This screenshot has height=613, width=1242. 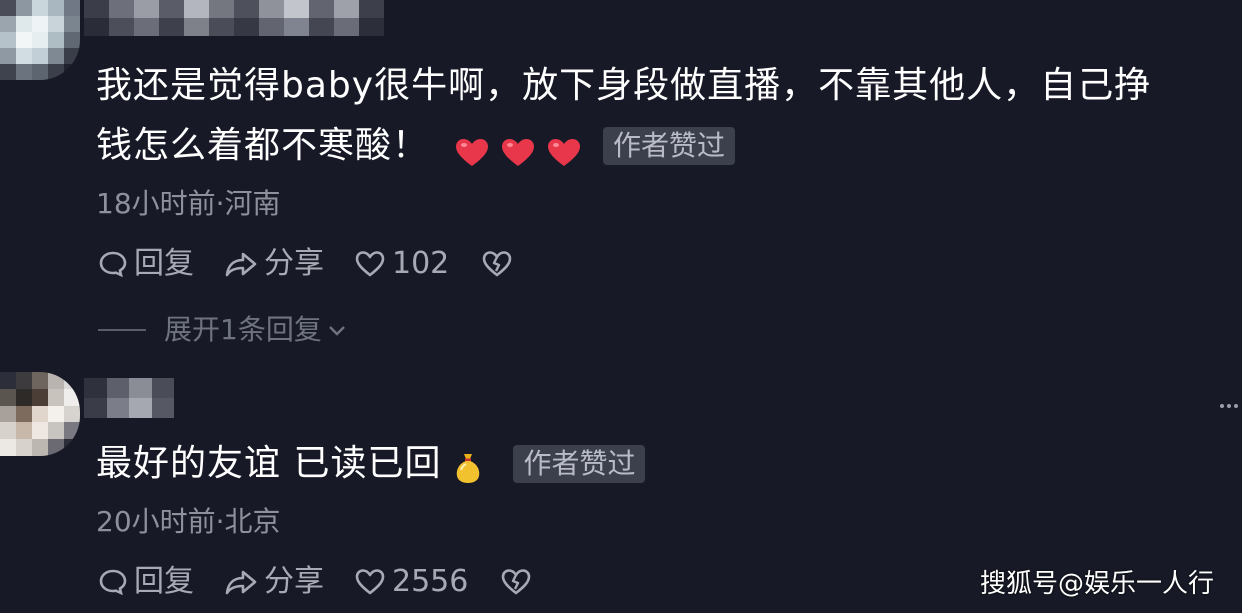 I want to click on comment-text-line2: 钱怎么着都不寒酸！, so click(x=263, y=145).